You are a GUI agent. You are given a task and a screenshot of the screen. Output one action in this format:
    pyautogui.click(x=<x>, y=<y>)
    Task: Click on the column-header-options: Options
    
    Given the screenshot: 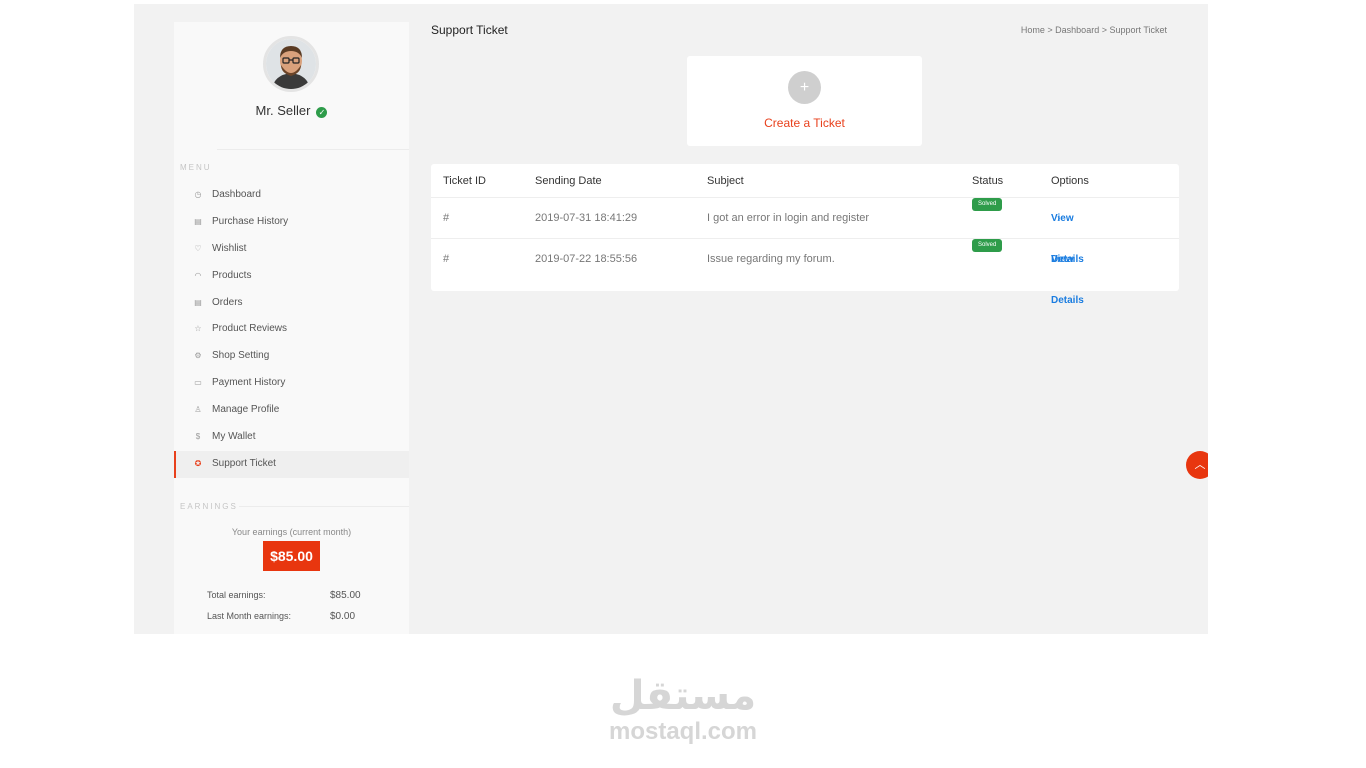 What is the action you would take?
    pyautogui.click(x=1070, y=181)
    